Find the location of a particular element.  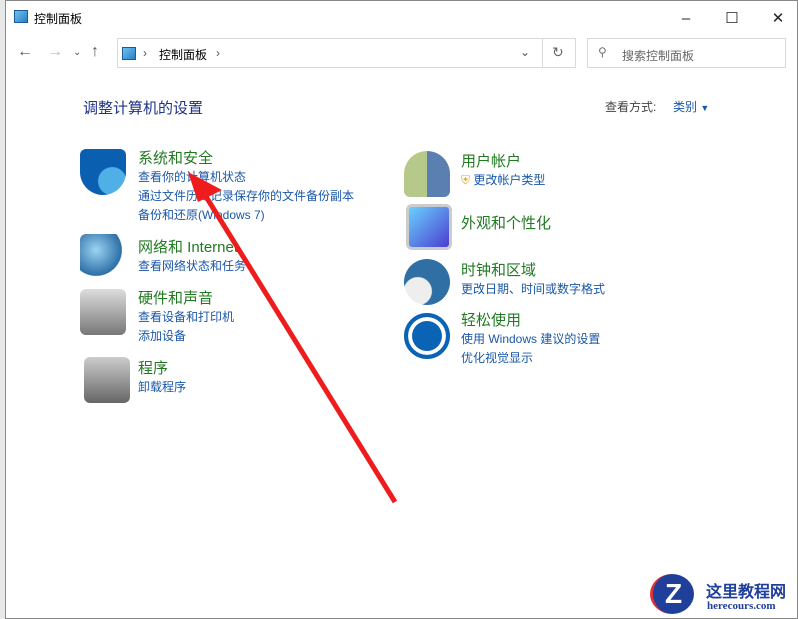

watermark-logo: Z is located at coordinates (672, 594).